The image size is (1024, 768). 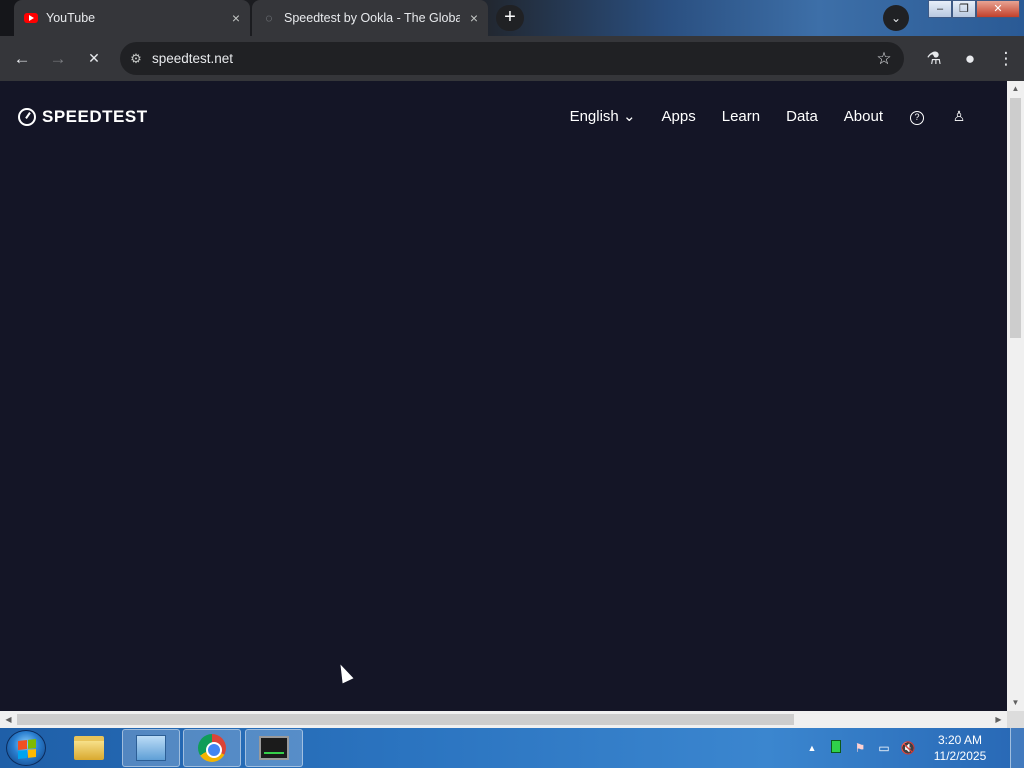 I want to click on youtube-icon, so click(x=31, y=18).